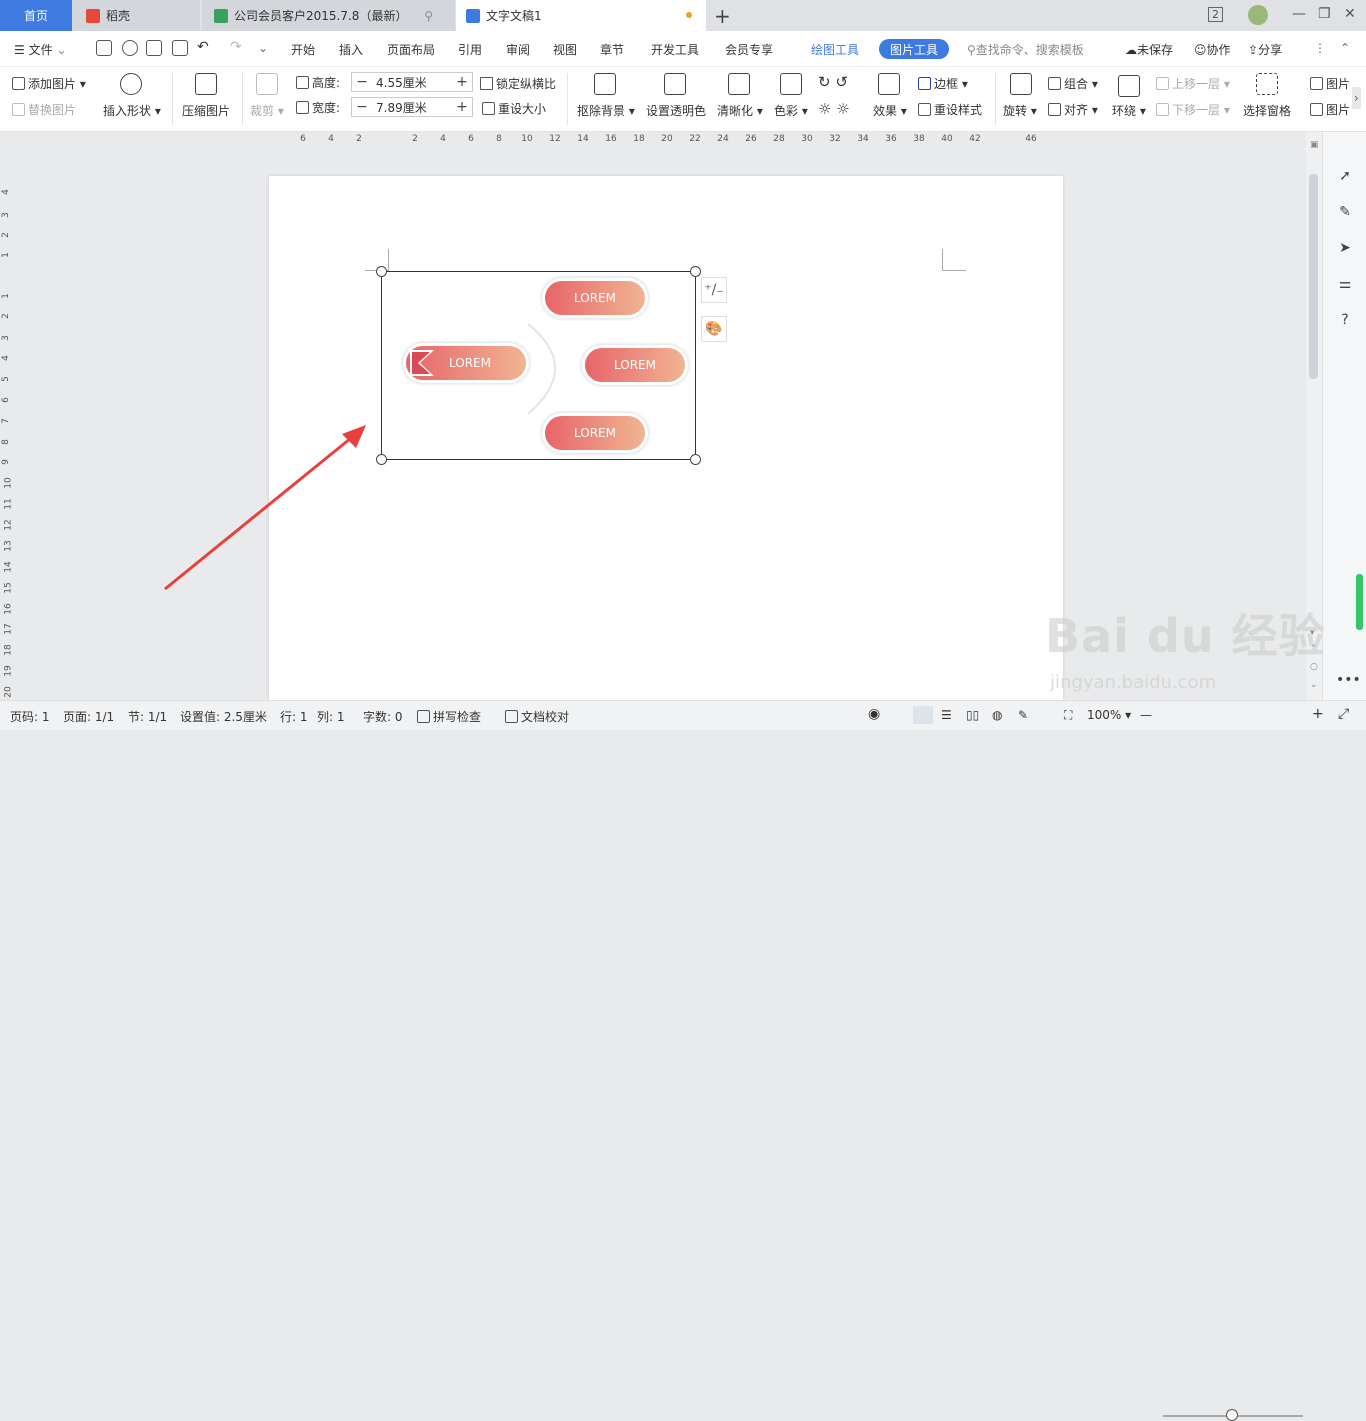  What do you see at coordinates (132, 110) in the screenshot?
I see `insert-shape-button: 插入形状 ▾` at bounding box center [132, 110].